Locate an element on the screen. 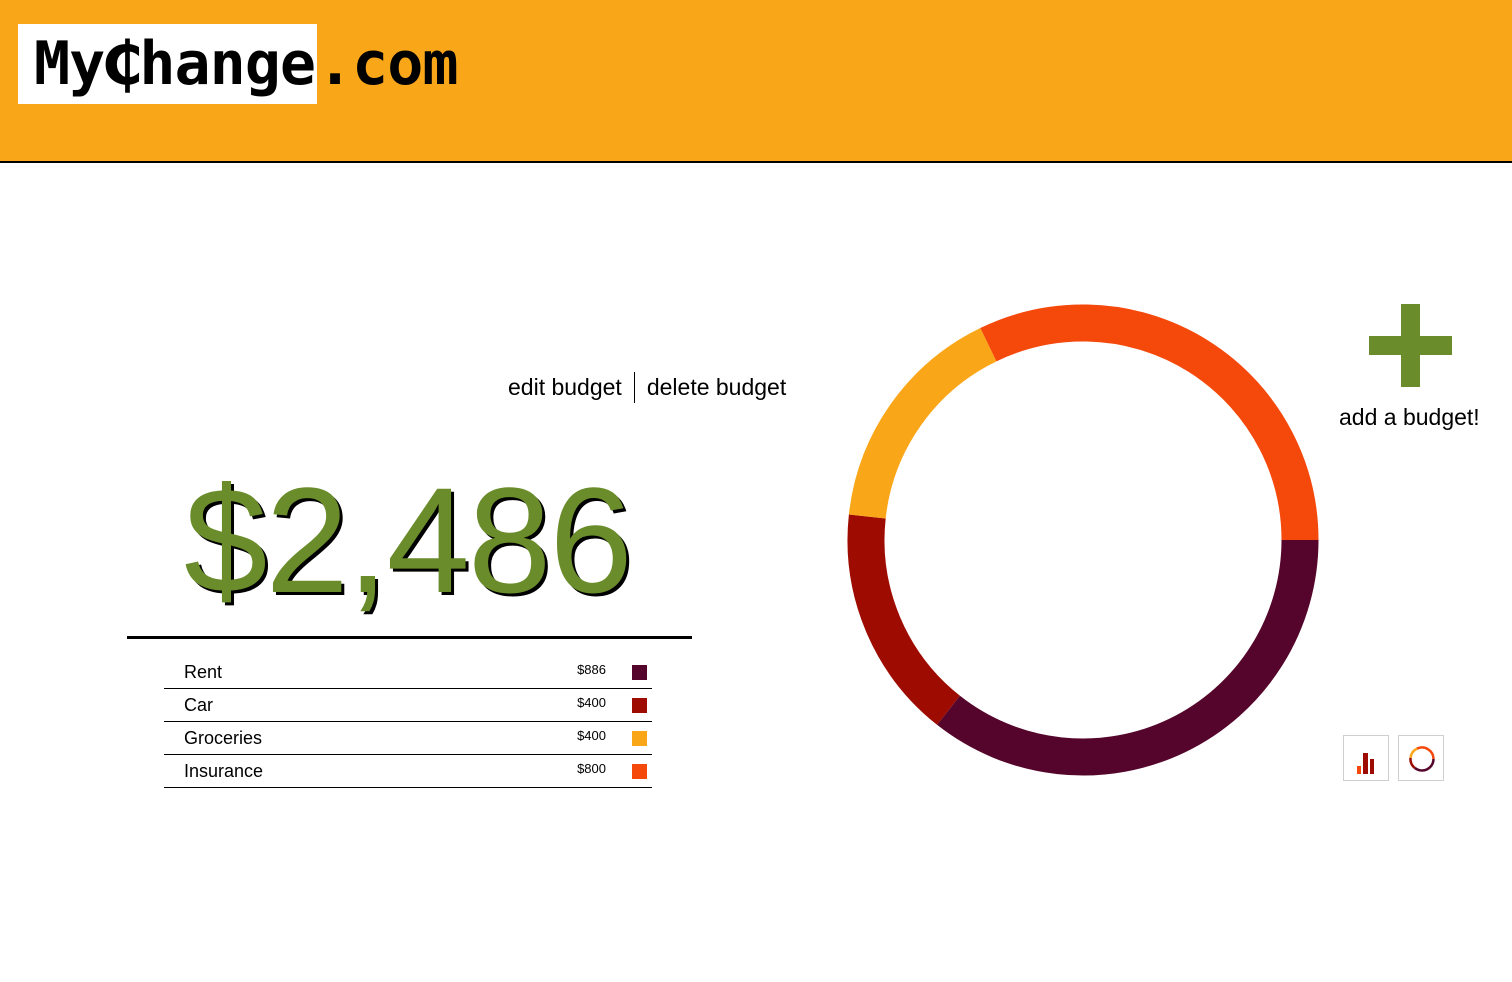 The width and height of the screenshot is (1512, 982). donut-chart-icon is located at coordinates (1422, 759).